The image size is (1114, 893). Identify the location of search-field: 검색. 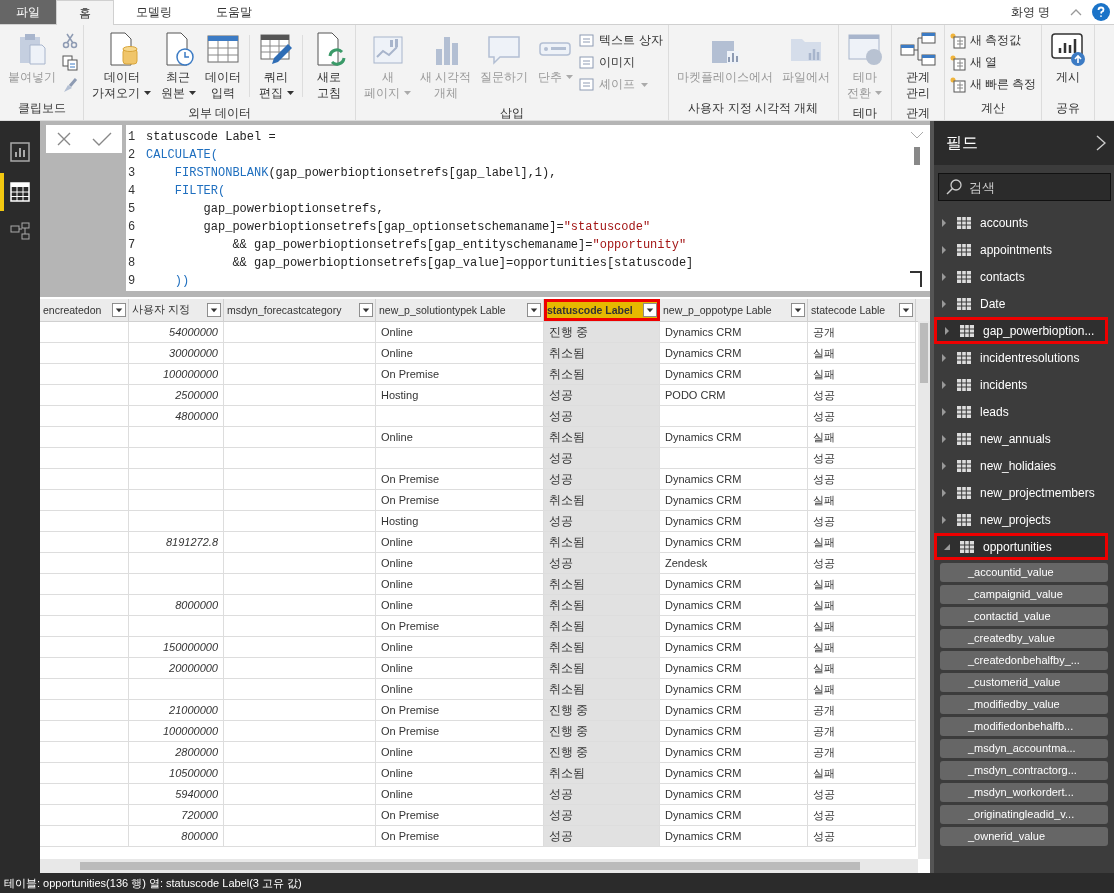
(1024, 187).